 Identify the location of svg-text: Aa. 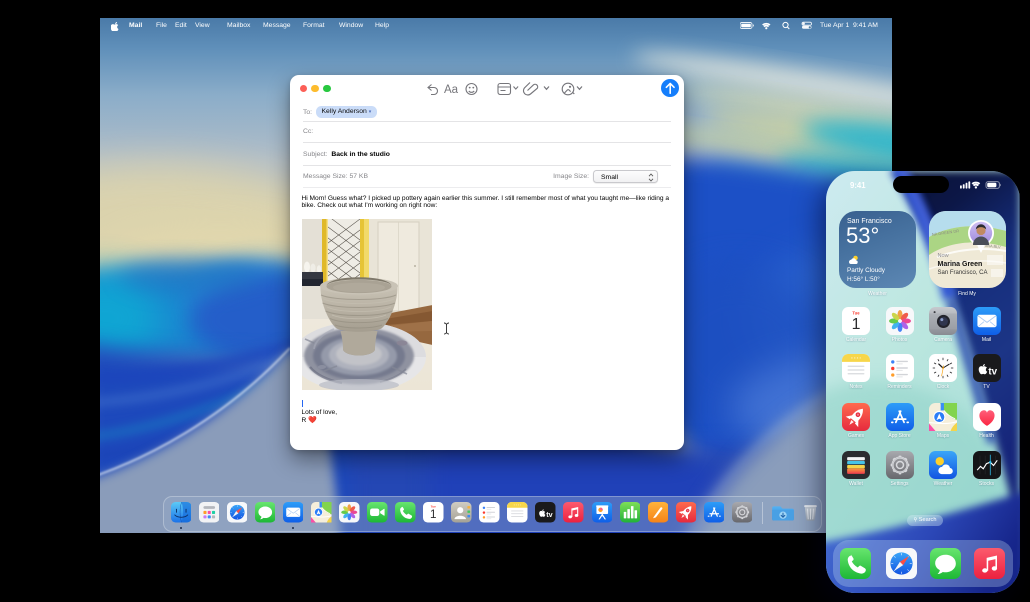
(451, 90).